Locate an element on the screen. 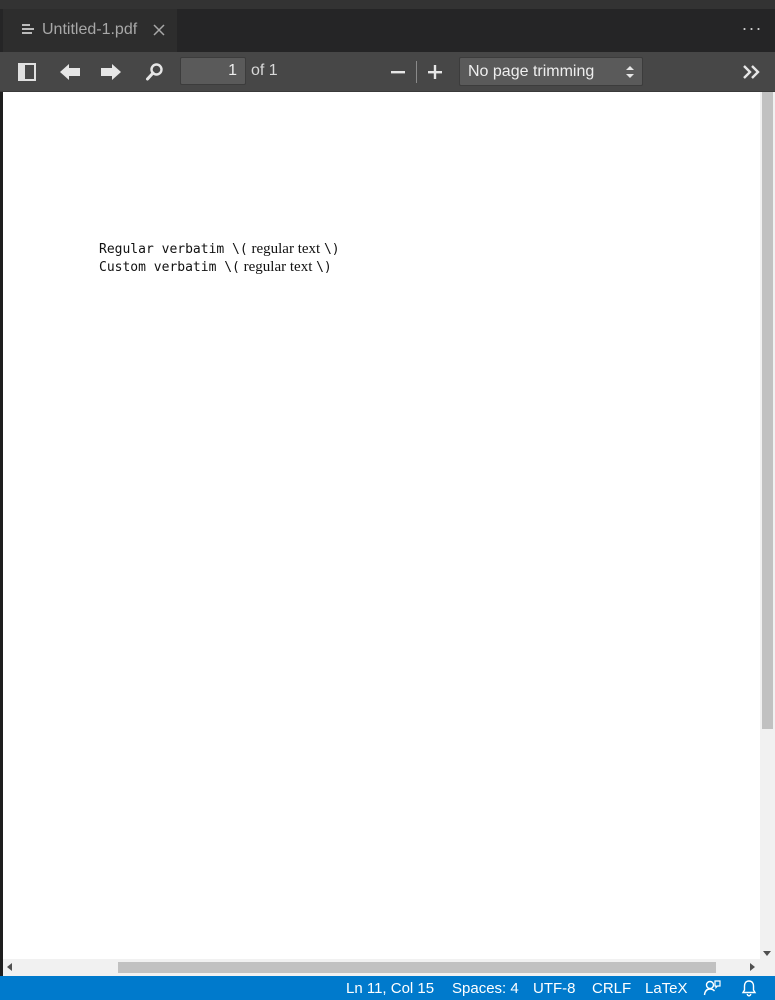  page-count-label: of 1 is located at coordinates (264, 70).